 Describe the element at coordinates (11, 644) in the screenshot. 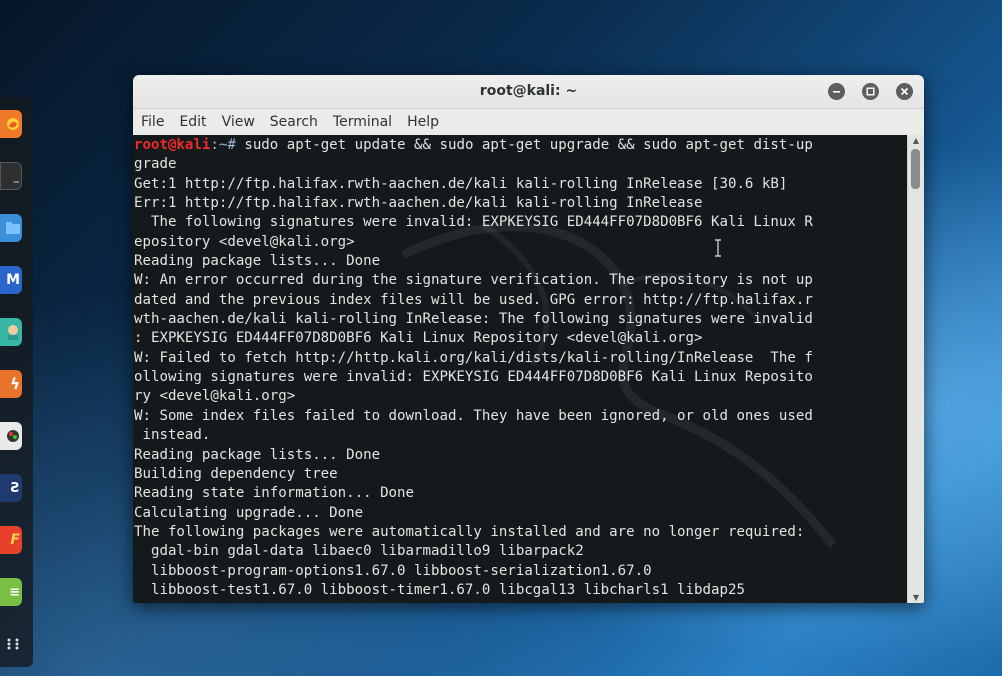

I see `show-apps-icon` at that location.